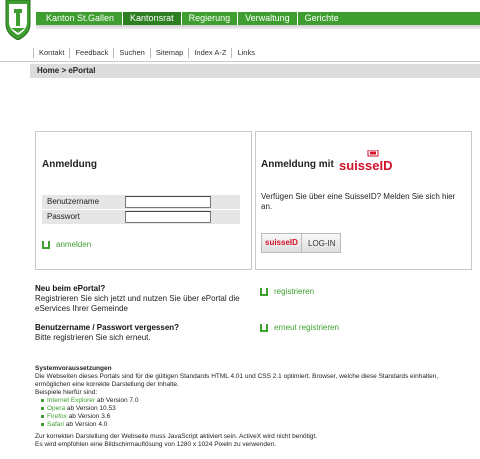  Describe the element at coordinates (255, 71) in the screenshot. I see `breadcrumb: Home > ePortal` at that location.